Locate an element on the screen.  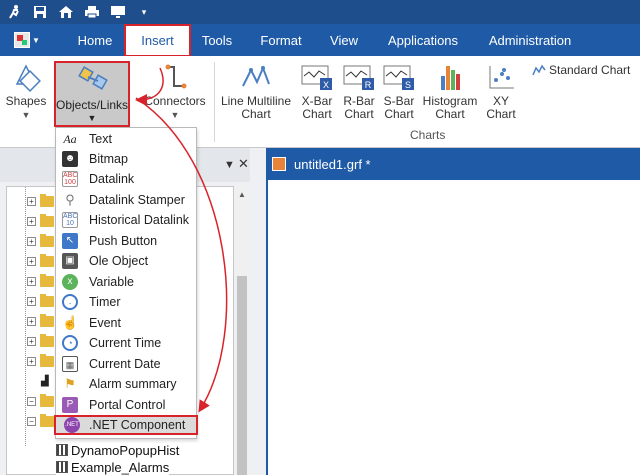
shapes-button: Shapes ▼ is located at coordinates (26, 92).